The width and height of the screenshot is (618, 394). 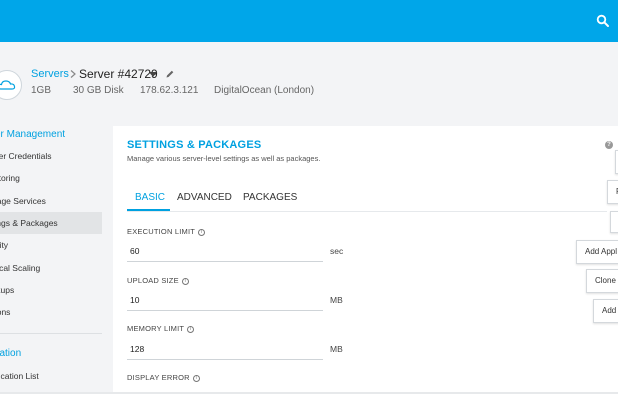 I want to click on chevron-right-icon, so click(x=73, y=74).